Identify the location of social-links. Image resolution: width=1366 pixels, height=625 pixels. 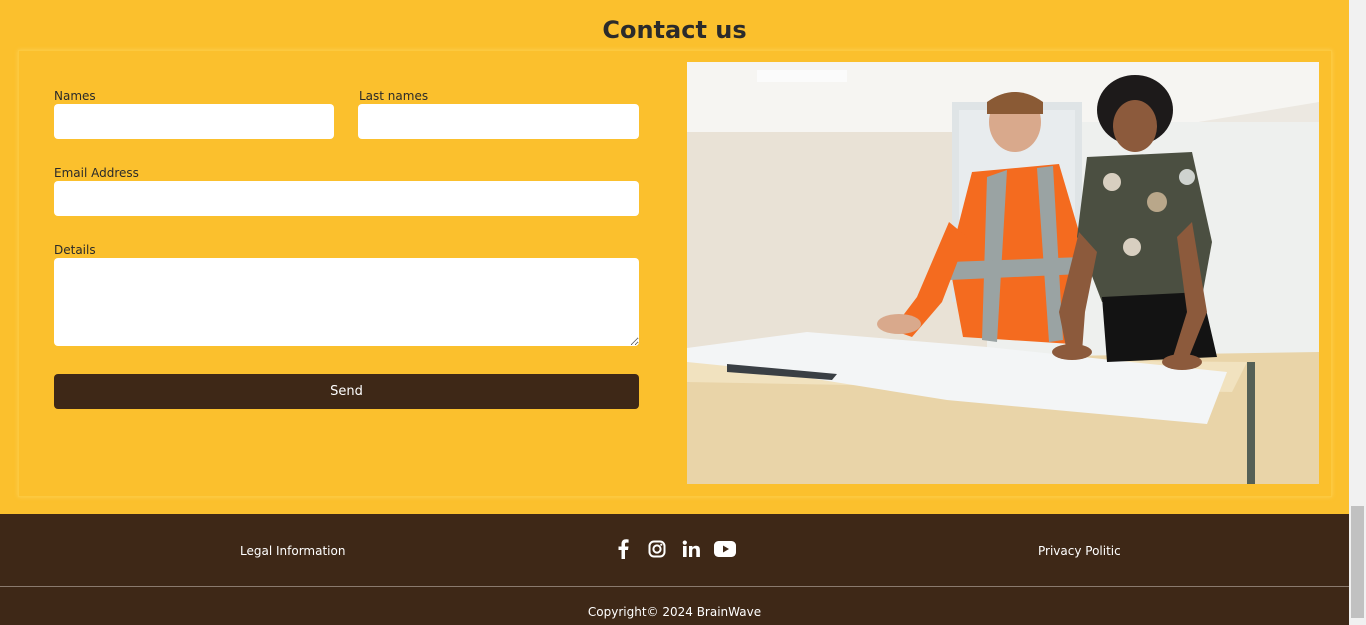
(674, 549).